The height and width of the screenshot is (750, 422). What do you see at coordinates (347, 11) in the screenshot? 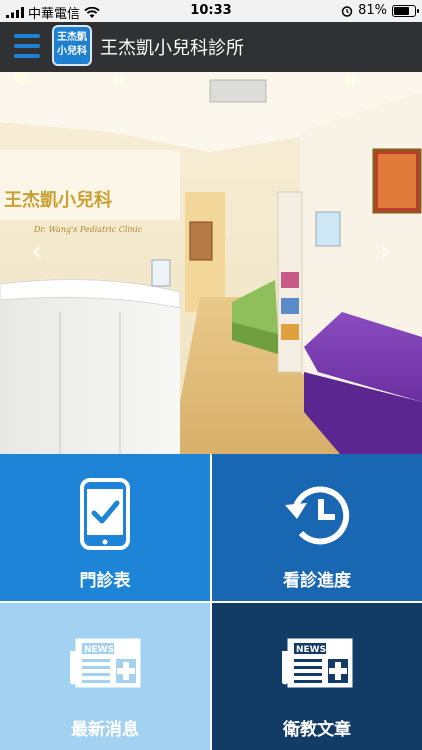
I see `alarm-icon` at bounding box center [347, 11].